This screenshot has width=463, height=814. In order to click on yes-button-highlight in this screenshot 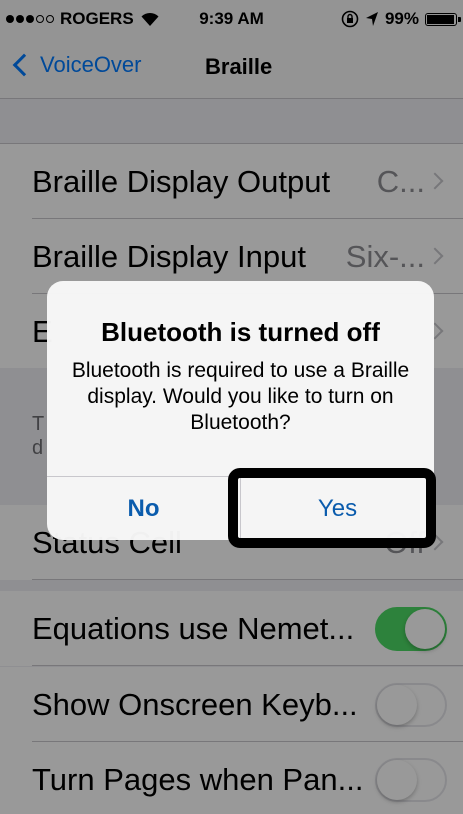, I will do `click(332, 508)`.